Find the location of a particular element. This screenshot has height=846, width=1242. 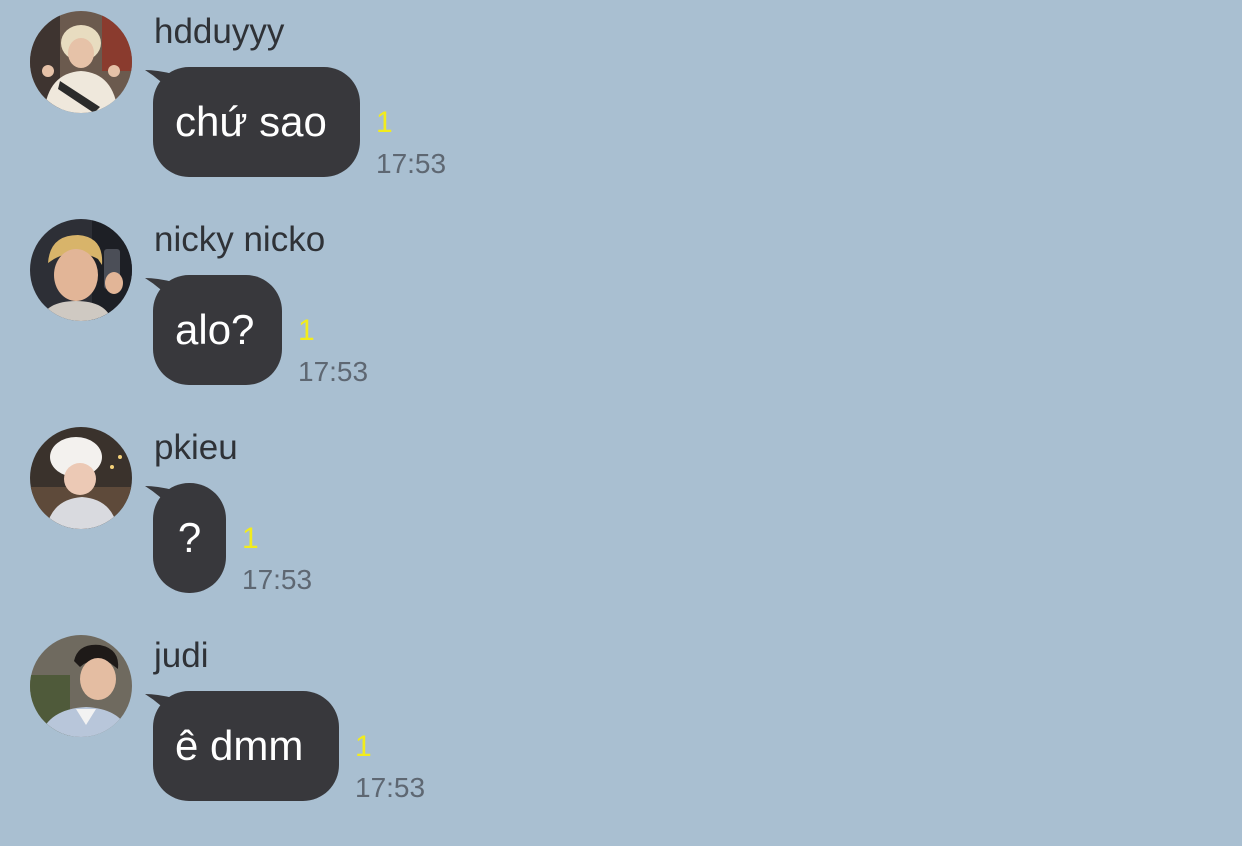

message-text: ? is located at coordinates (189, 537).